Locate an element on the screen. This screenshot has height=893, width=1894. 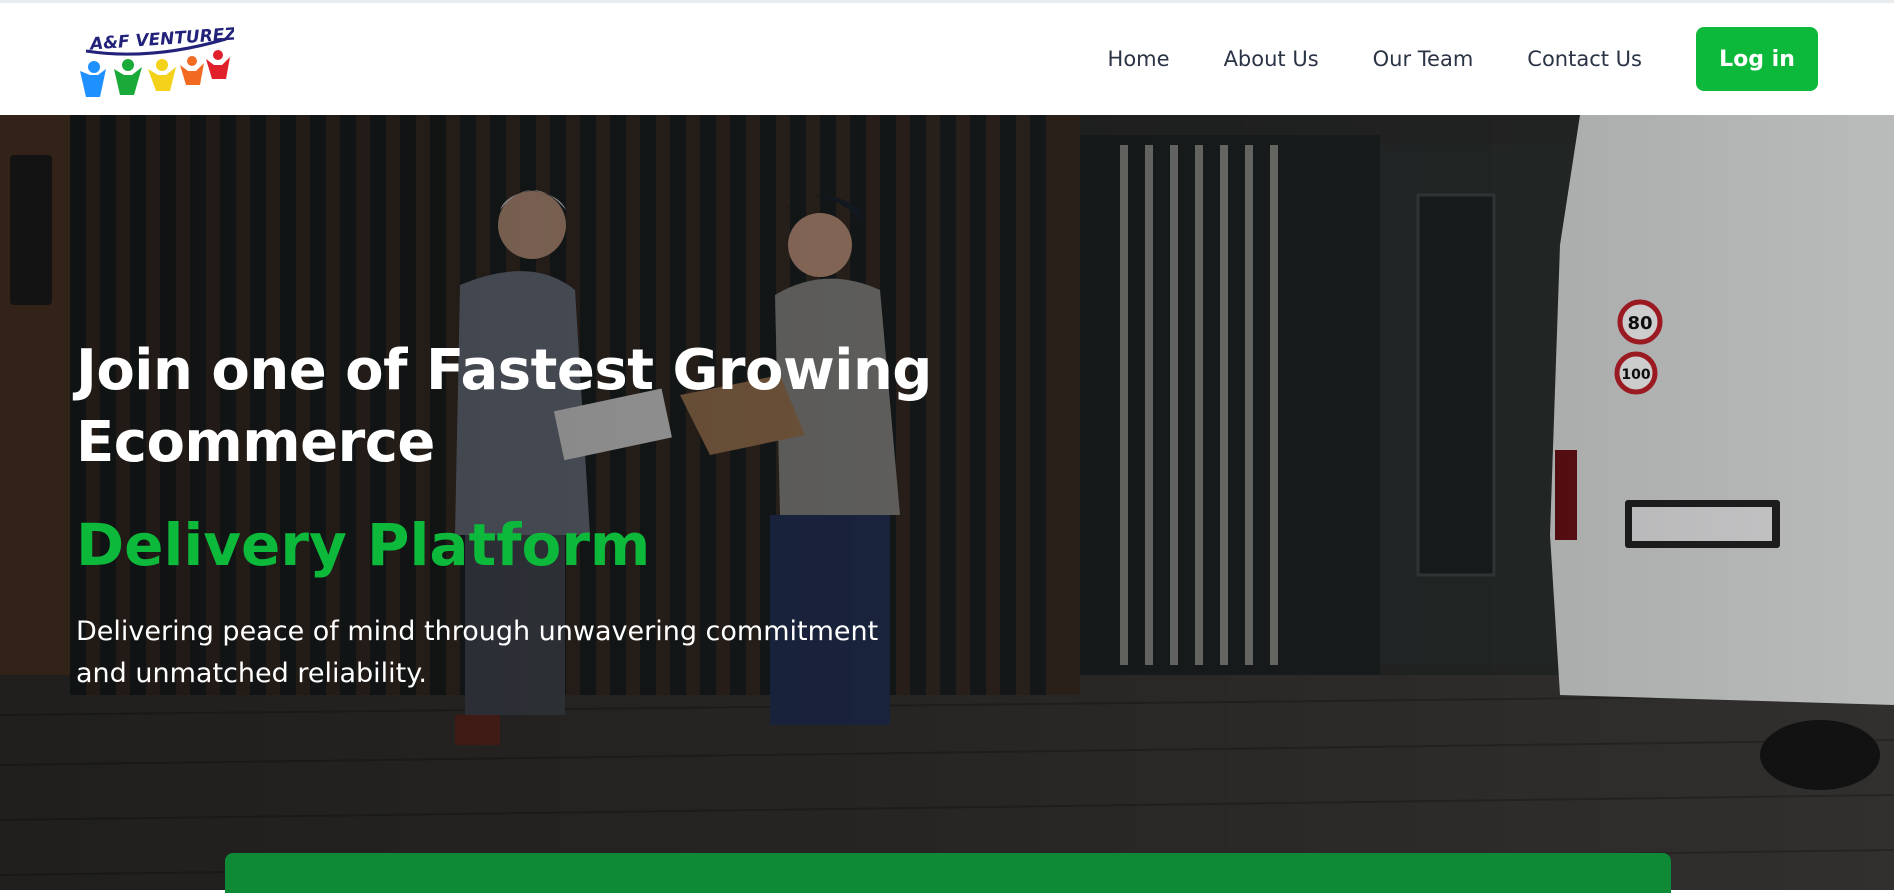
hero-title: Join one of Fastest Growing Ecommerce is located at coordinates (504, 406).